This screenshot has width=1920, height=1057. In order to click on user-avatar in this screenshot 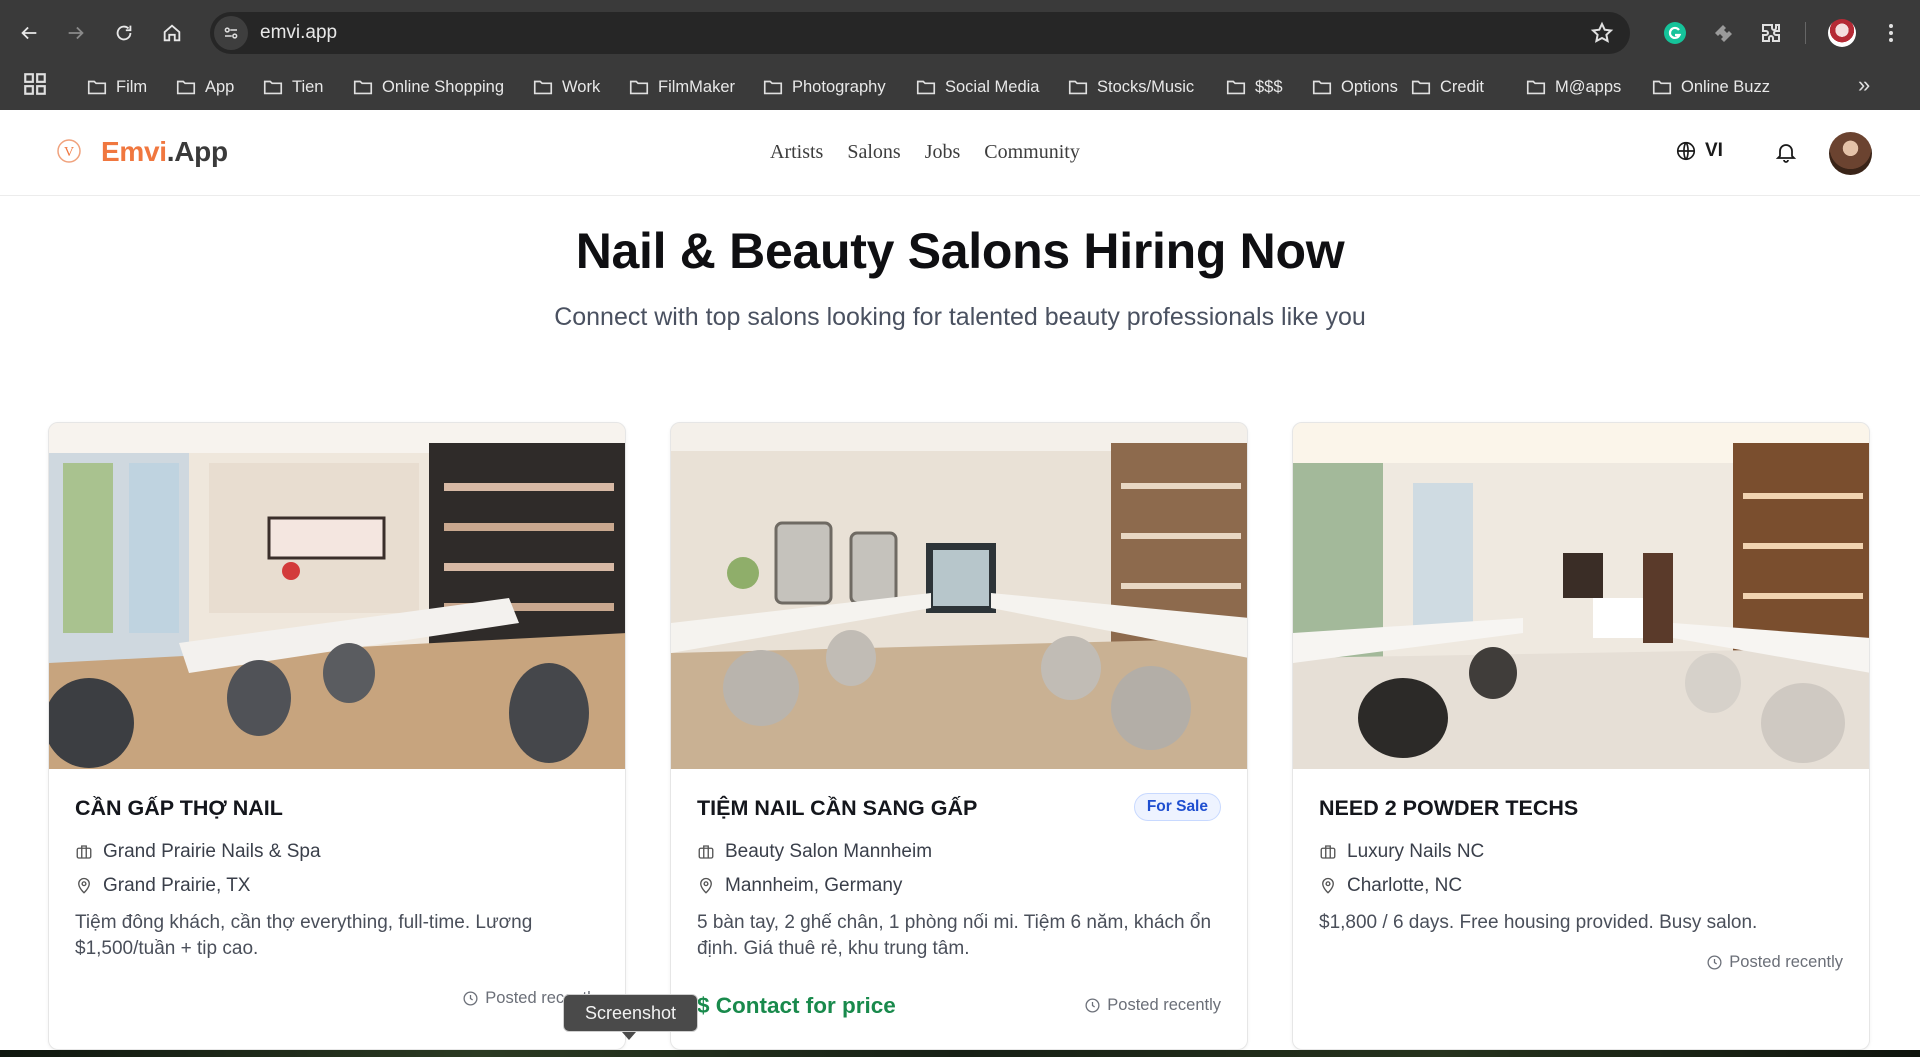, I will do `click(1850, 153)`.